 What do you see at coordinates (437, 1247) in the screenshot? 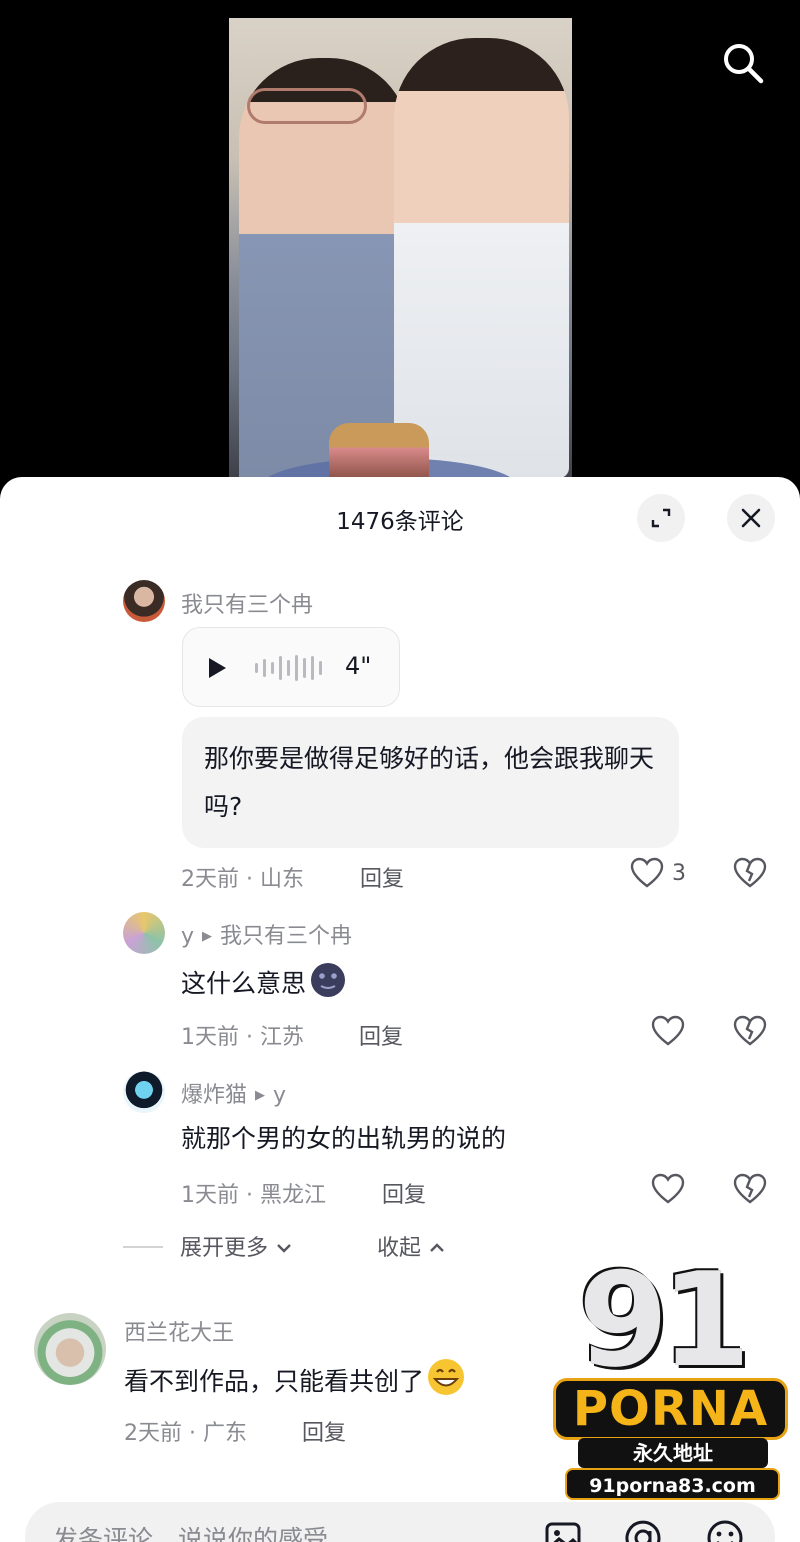
I see `chevron-up-icon` at bounding box center [437, 1247].